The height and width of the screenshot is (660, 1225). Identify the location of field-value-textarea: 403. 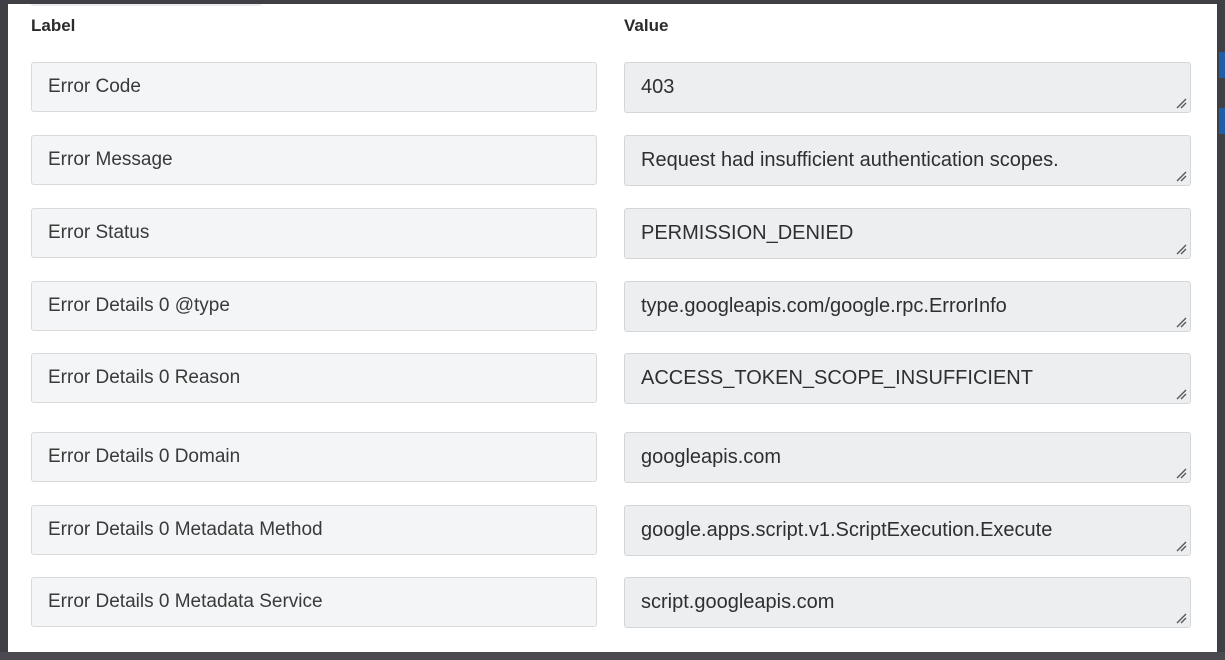
(907, 87).